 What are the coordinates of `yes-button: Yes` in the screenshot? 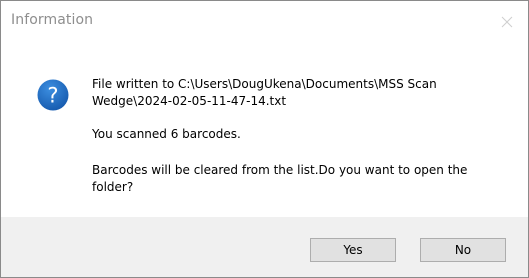 It's located at (353, 250).